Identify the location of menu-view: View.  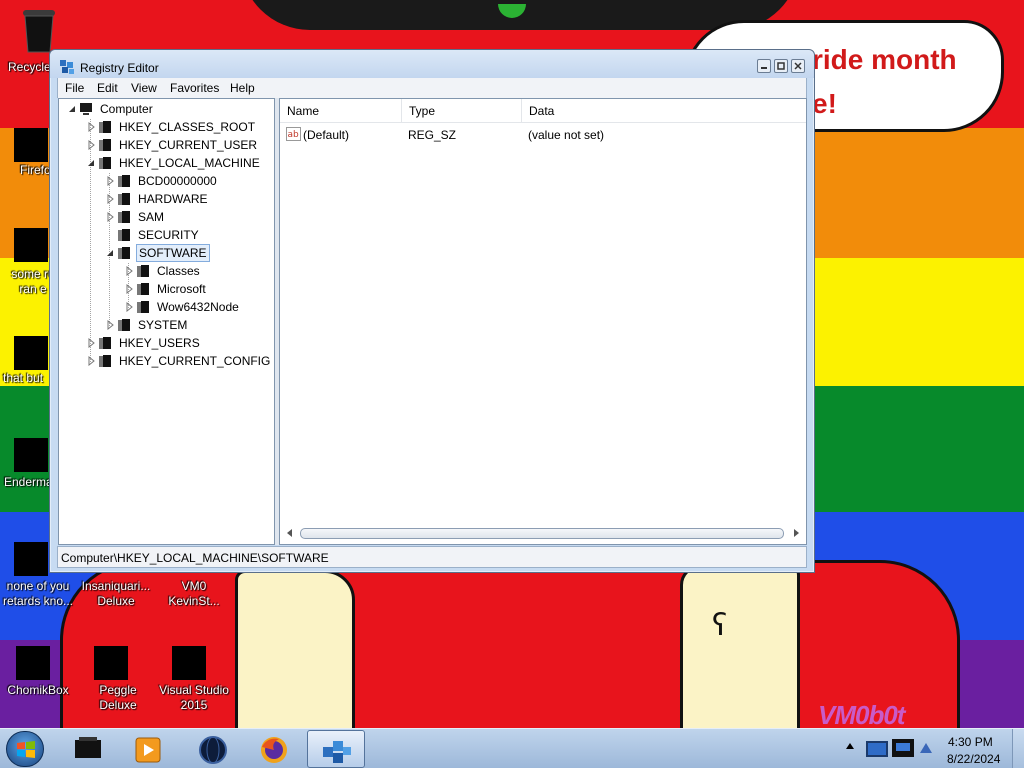
(144, 88).